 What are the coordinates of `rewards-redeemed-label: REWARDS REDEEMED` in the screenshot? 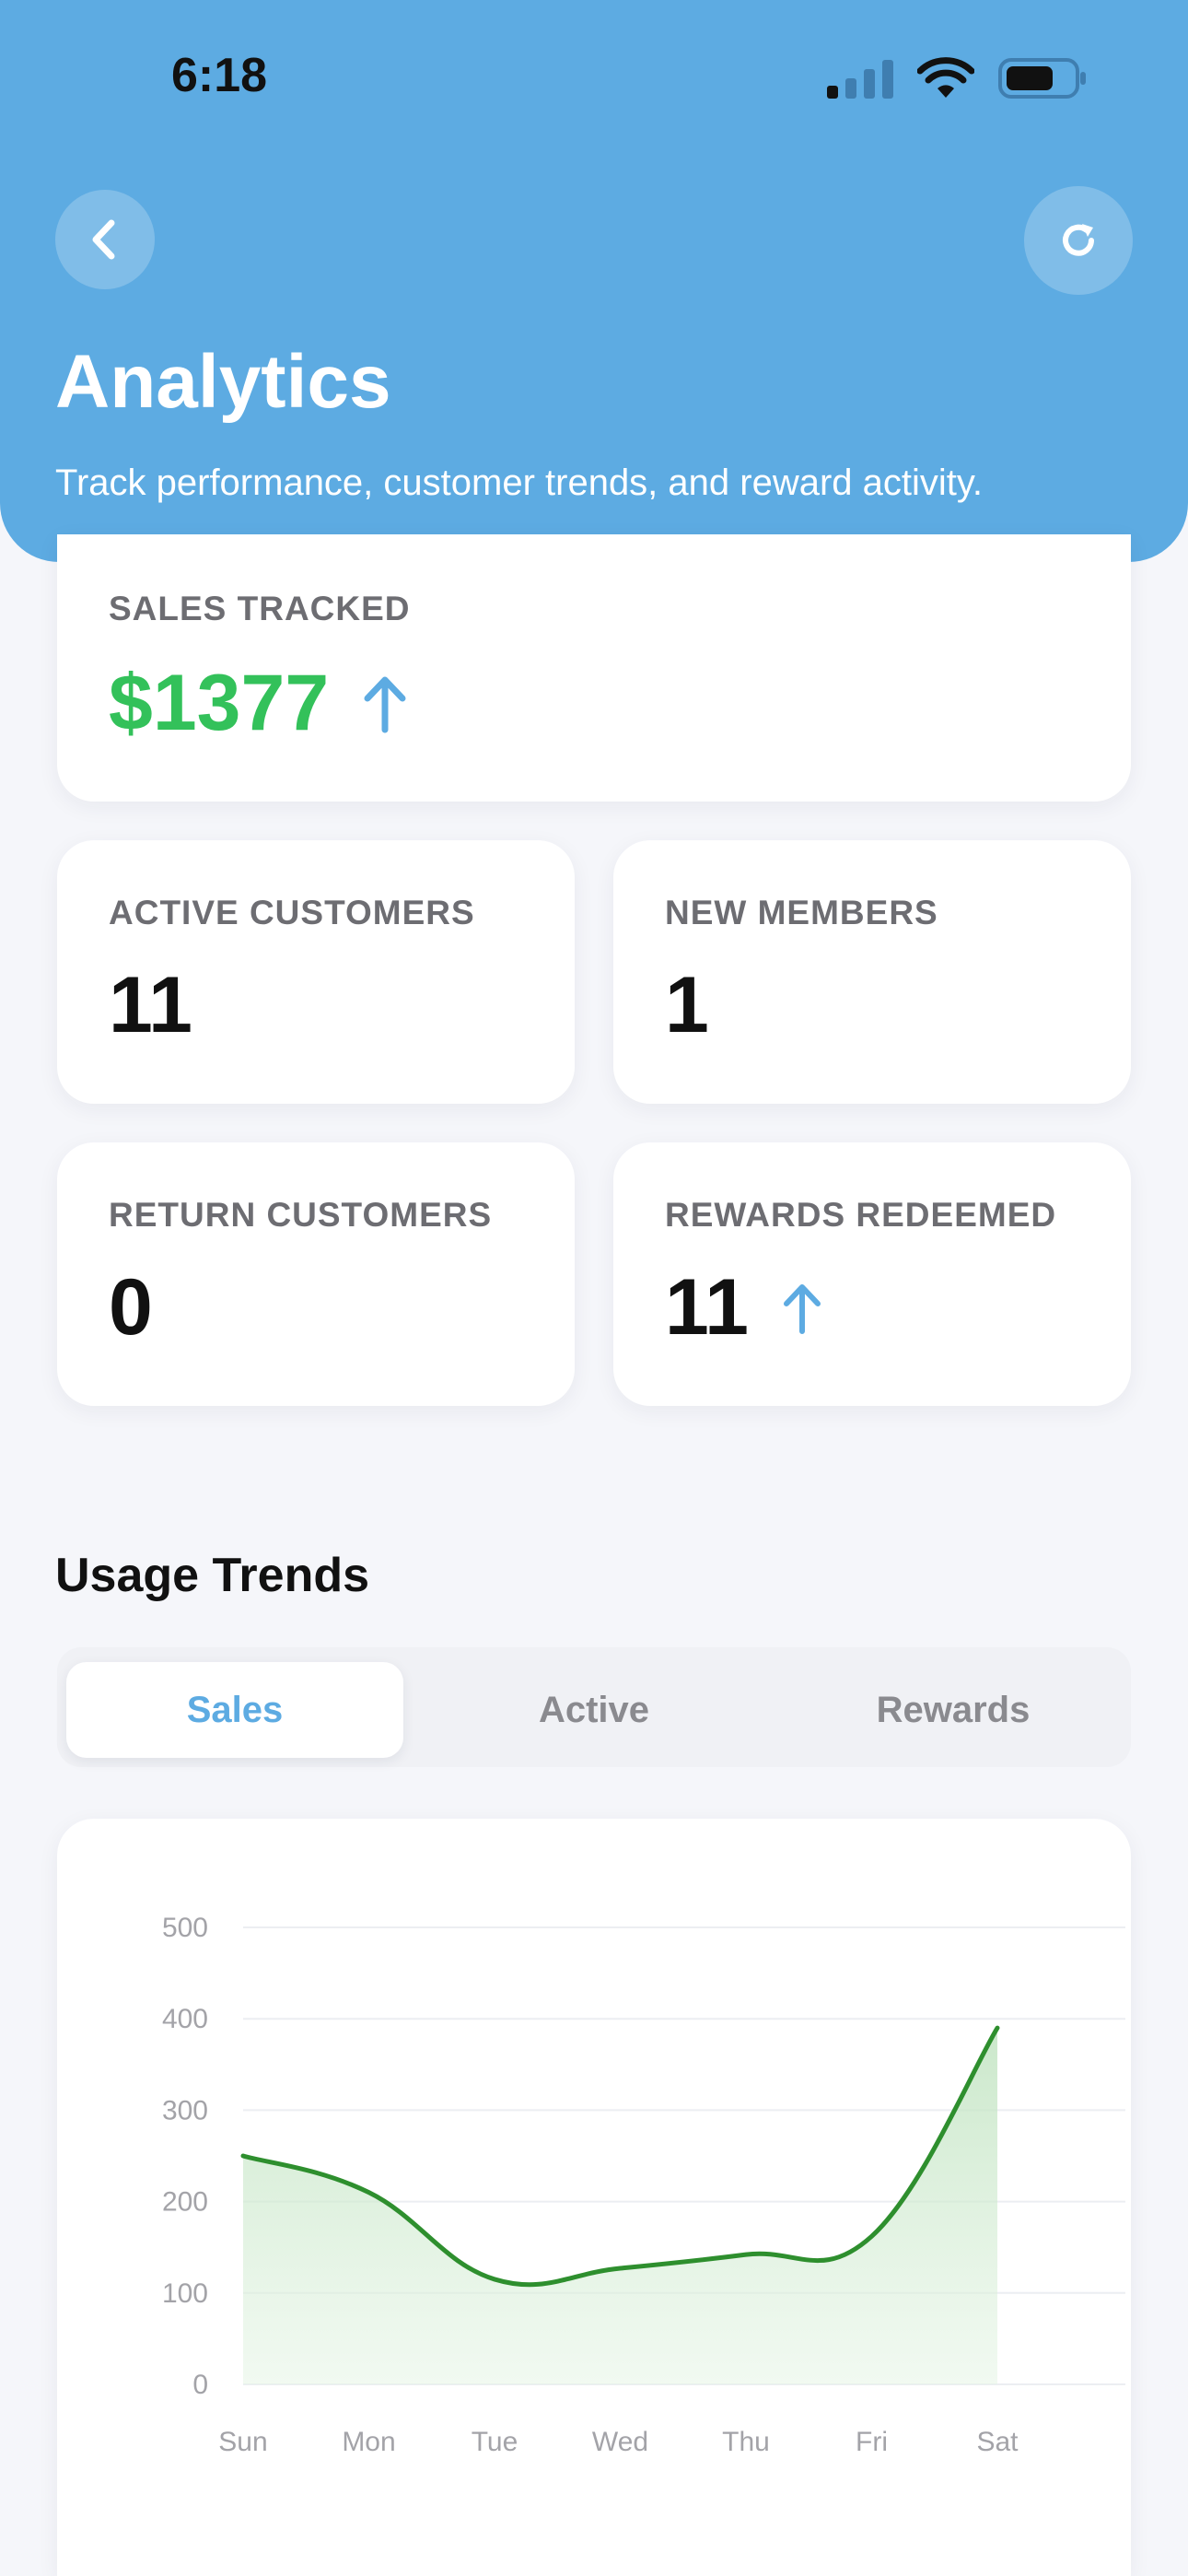 It's located at (861, 1215).